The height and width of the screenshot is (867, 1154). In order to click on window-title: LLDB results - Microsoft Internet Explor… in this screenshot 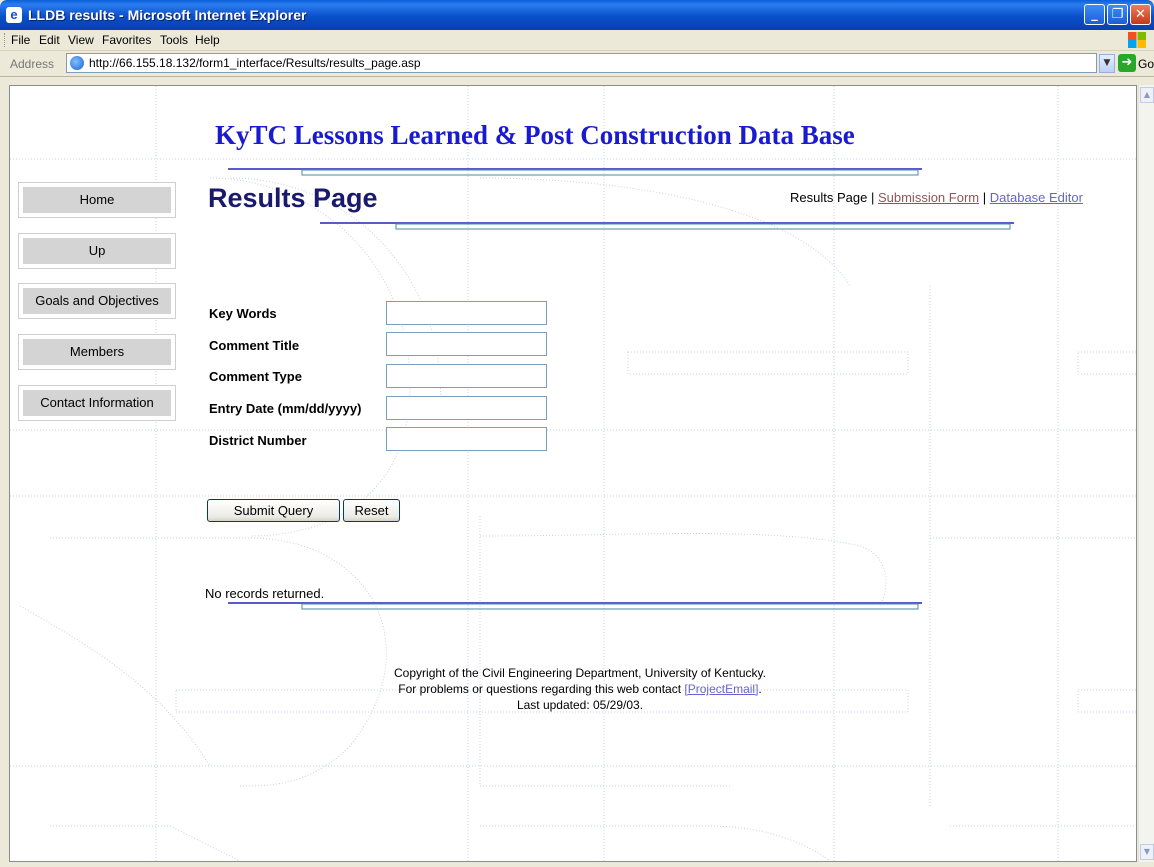, I will do `click(167, 15)`.